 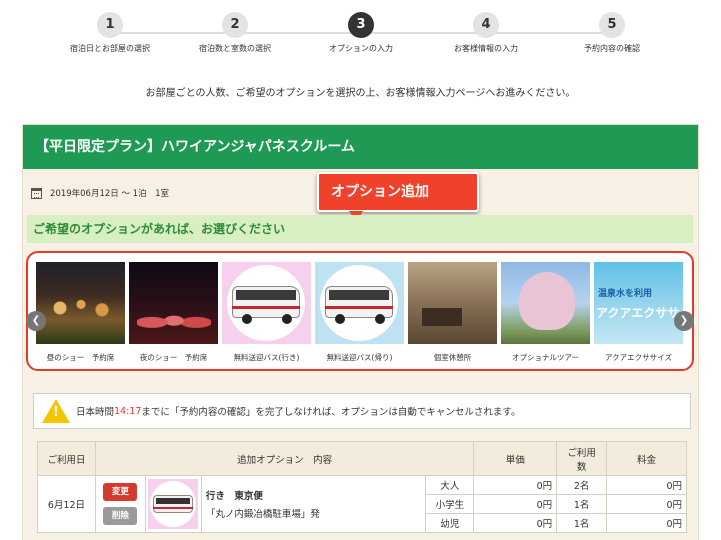 I want to click on header-date: ご利用日, so click(x=66, y=458).